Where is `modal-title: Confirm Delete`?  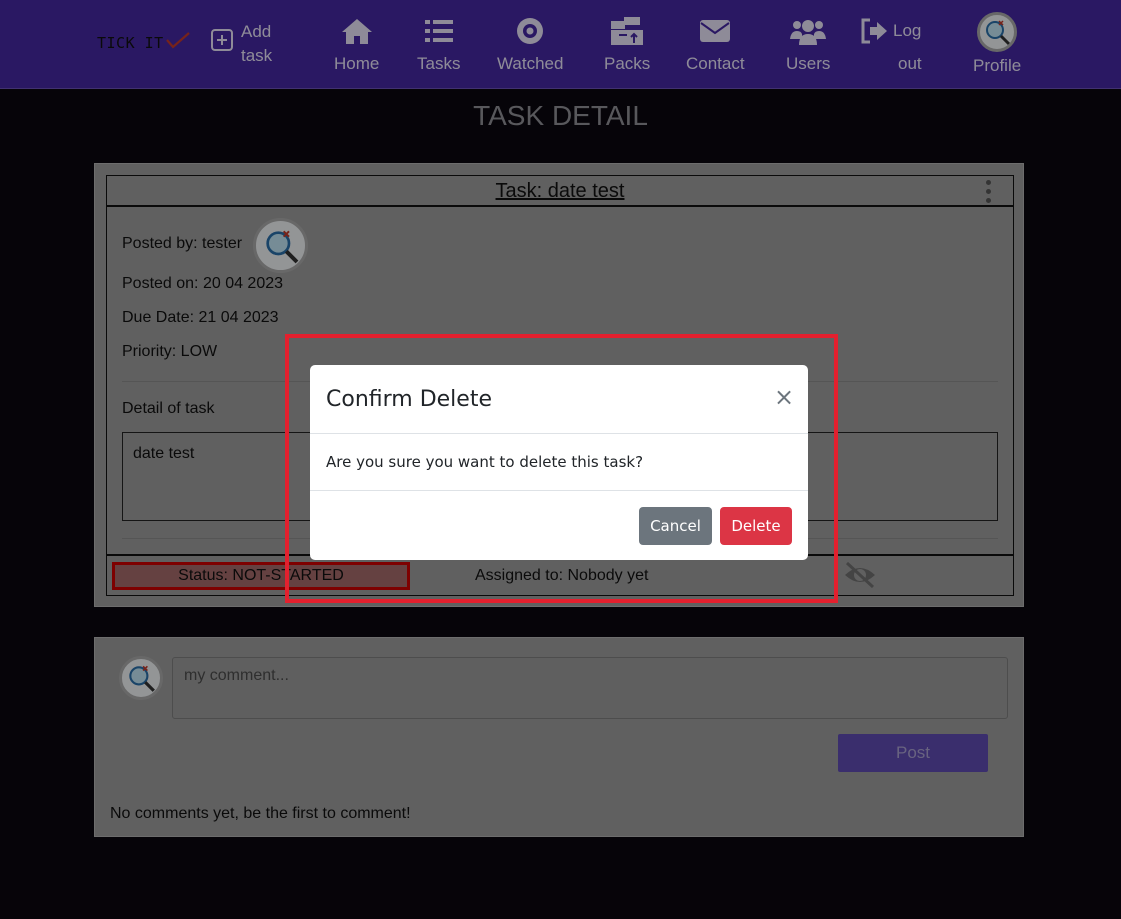 modal-title: Confirm Delete is located at coordinates (409, 399).